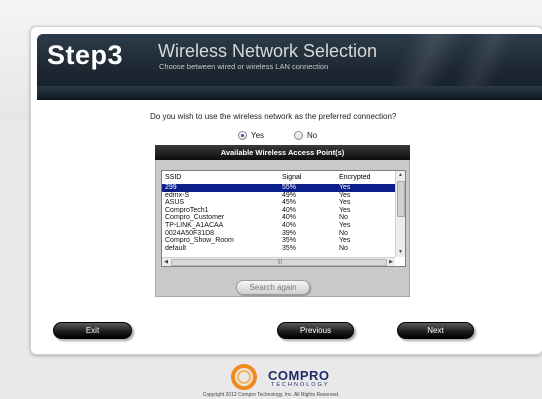  What do you see at coordinates (391, 262) in the screenshot?
I see `scroll-right-arrow-icon: ▶` at bounding box center [391, 262].